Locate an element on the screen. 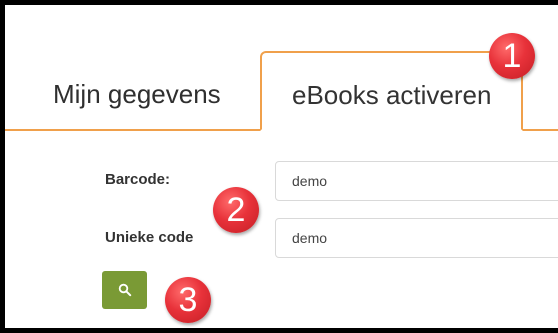  search-icon is located at coordinates (124, 290).